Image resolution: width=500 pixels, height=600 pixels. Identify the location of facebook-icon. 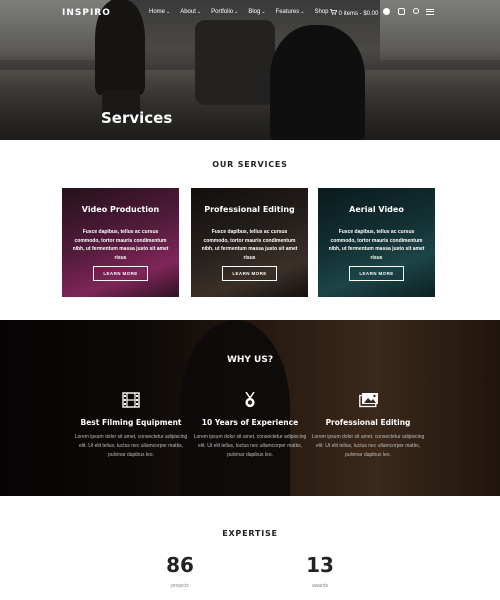
(386, 11).